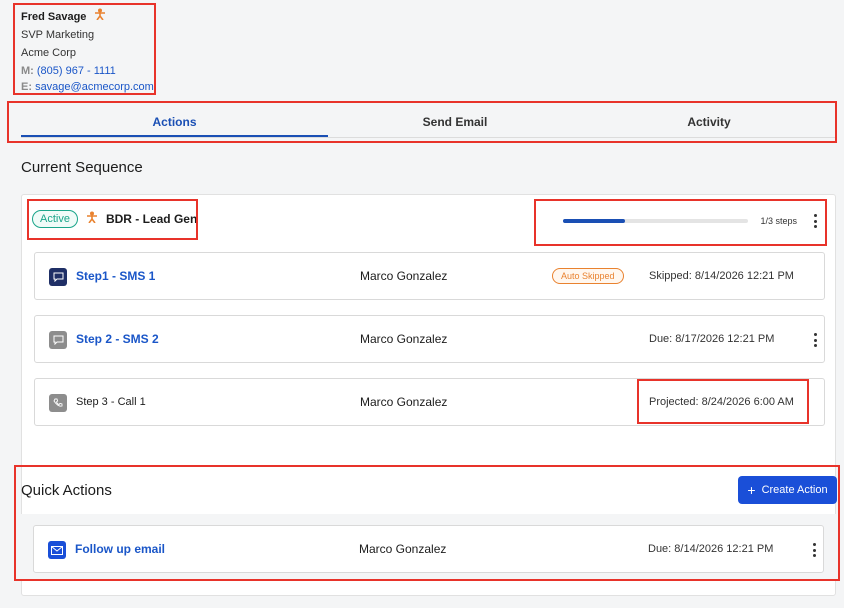  I want to click on create-action-label: Create Action, so click(794, 490).